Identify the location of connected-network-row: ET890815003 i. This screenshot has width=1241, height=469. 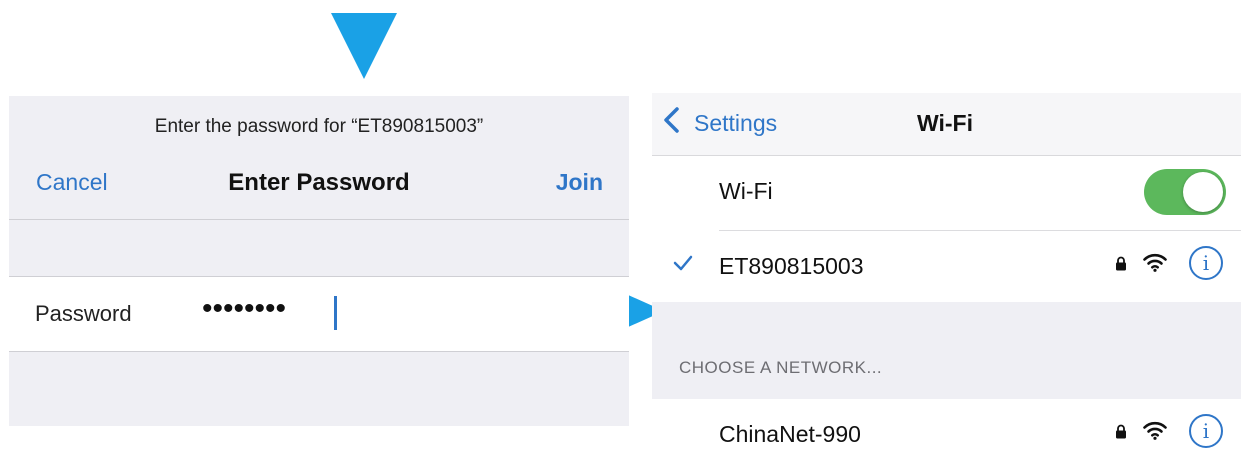
(946, 266).